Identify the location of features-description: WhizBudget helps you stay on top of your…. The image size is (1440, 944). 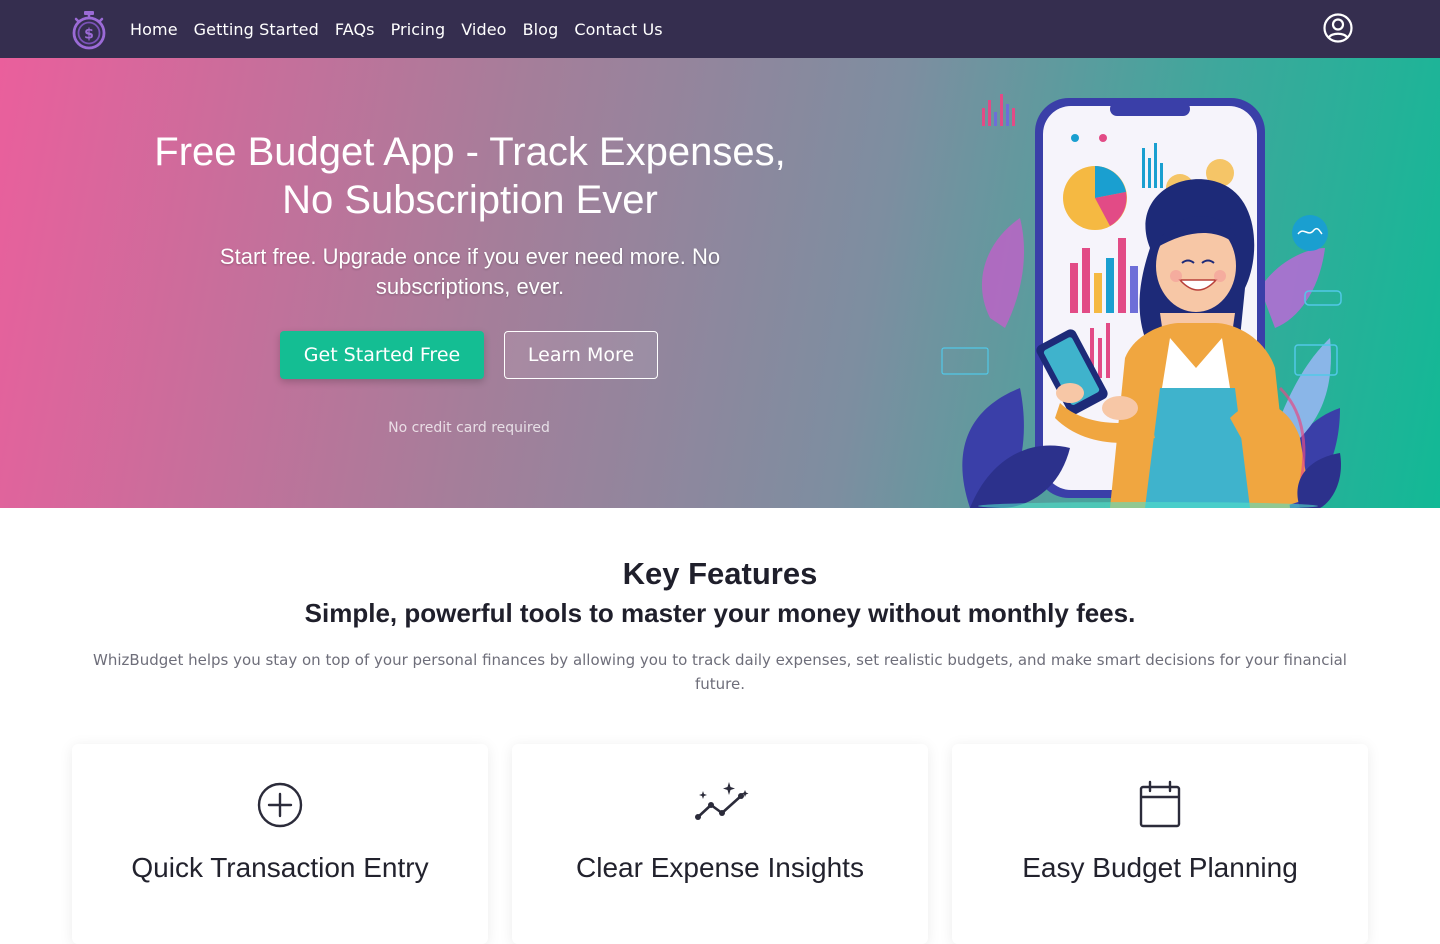
(720, 672).